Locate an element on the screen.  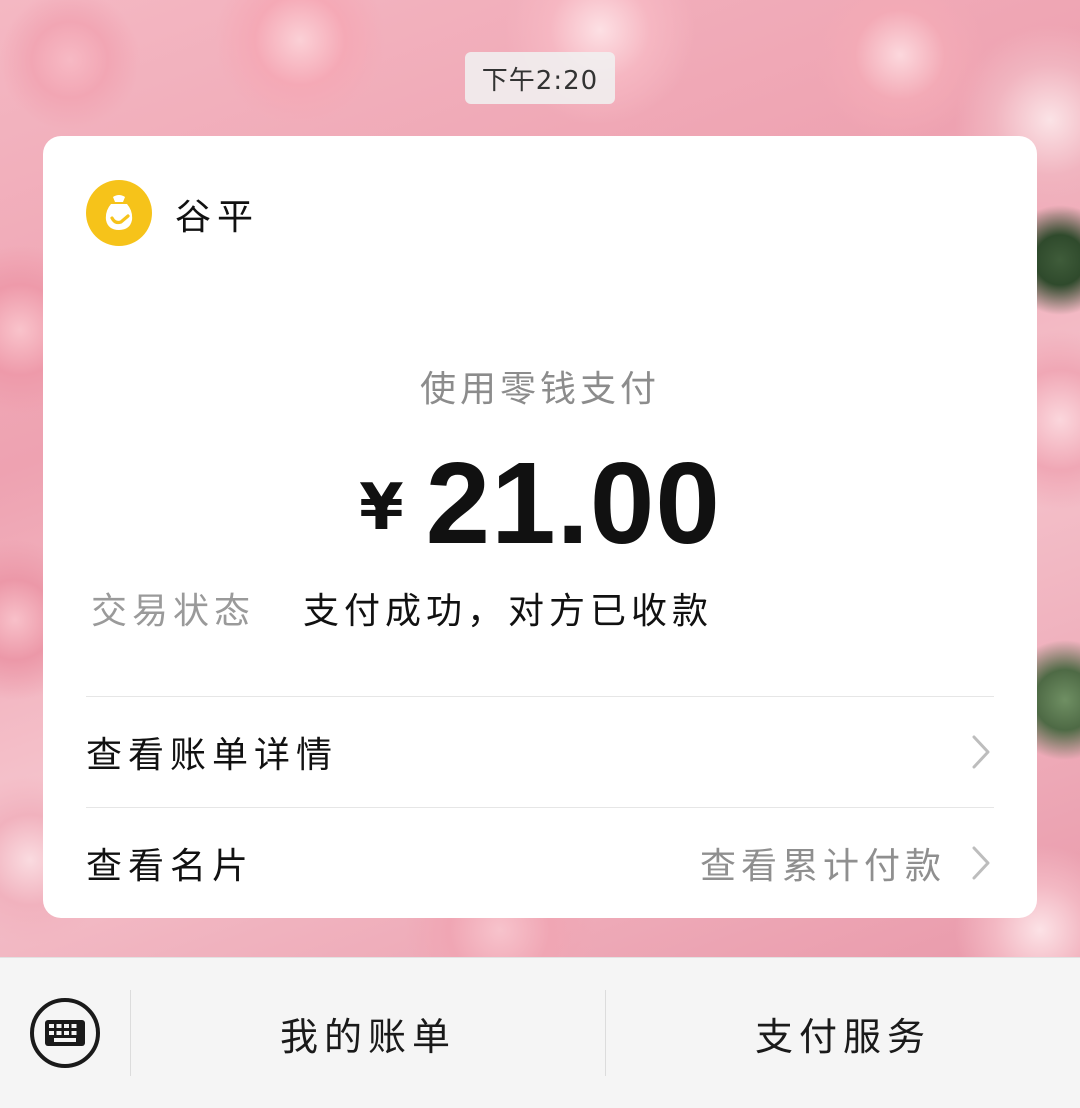
view-bill-details-label: 查看账单详情 is located at coordinates (212, 755).